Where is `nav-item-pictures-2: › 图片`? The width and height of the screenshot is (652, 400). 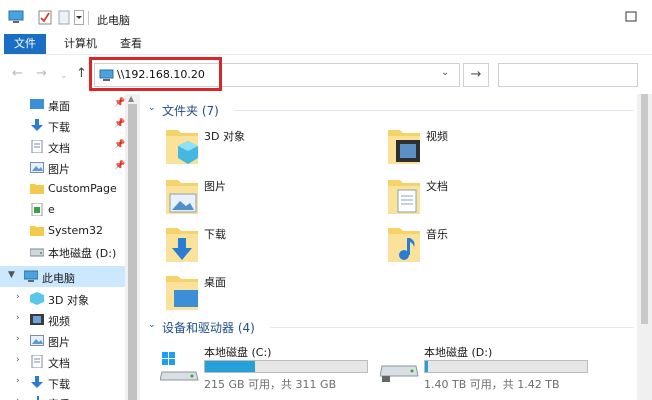 nav-item-pictures-2: › 图片 is located at coordinates (62, 340).